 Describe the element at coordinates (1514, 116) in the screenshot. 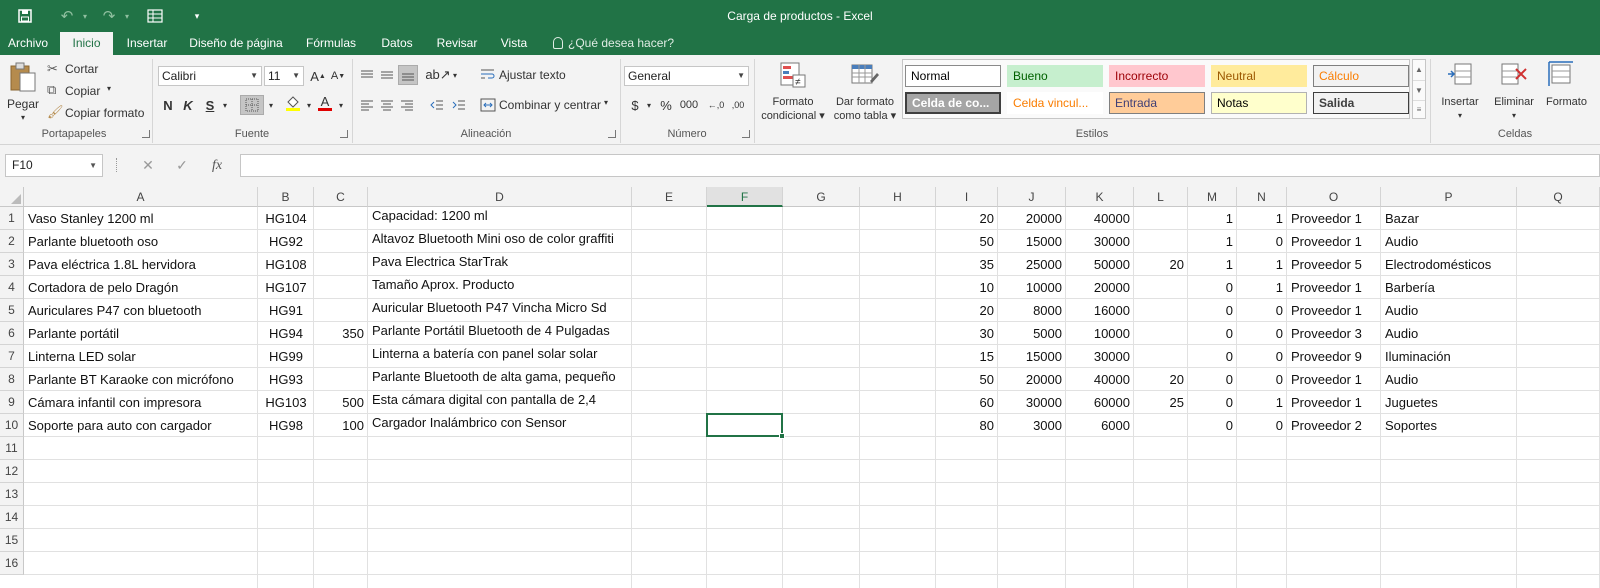

I see `delete-dropdown-icon: ▾` at that location.